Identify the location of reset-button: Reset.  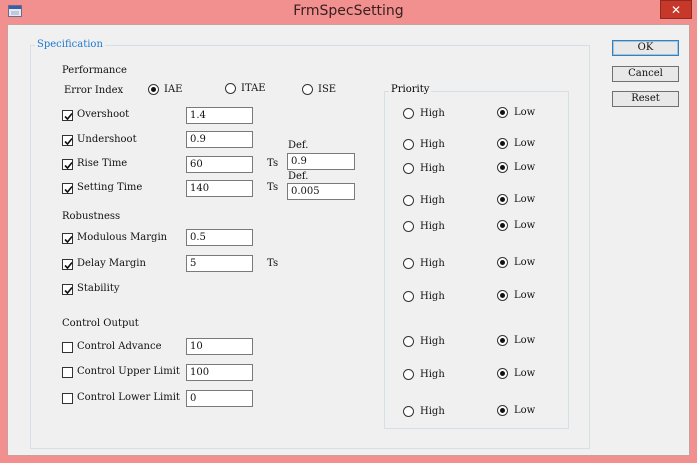
(645, 99).